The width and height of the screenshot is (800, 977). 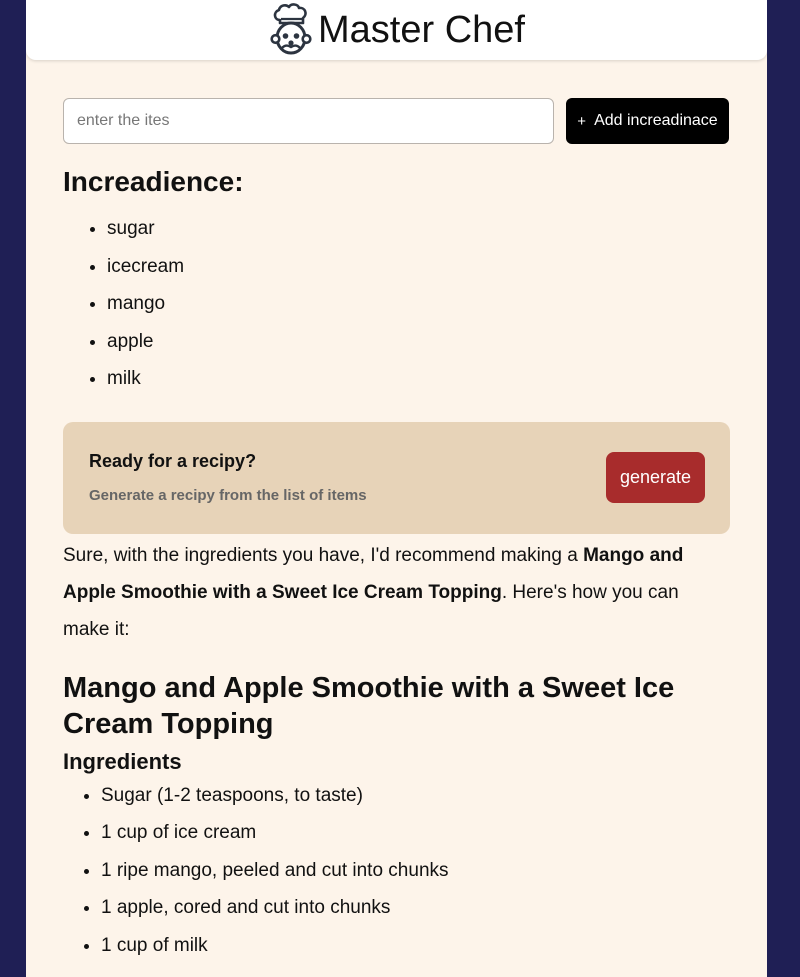 What do you see at coordinates (308, 121) in the screenshot?
I see `ingredient-input` at bounding box center [308, 121].